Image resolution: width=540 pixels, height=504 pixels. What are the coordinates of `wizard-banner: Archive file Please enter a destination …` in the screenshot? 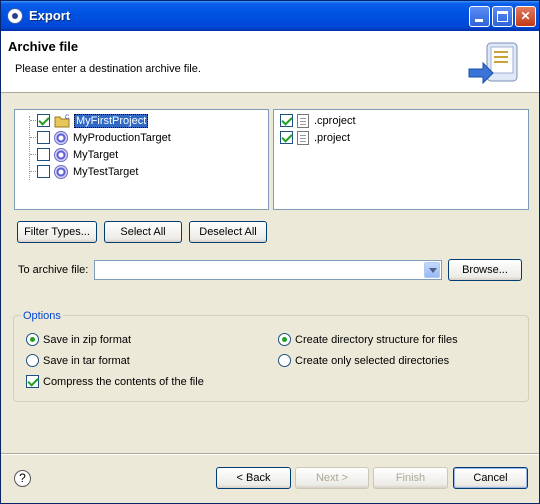 It's located at (270, 62).